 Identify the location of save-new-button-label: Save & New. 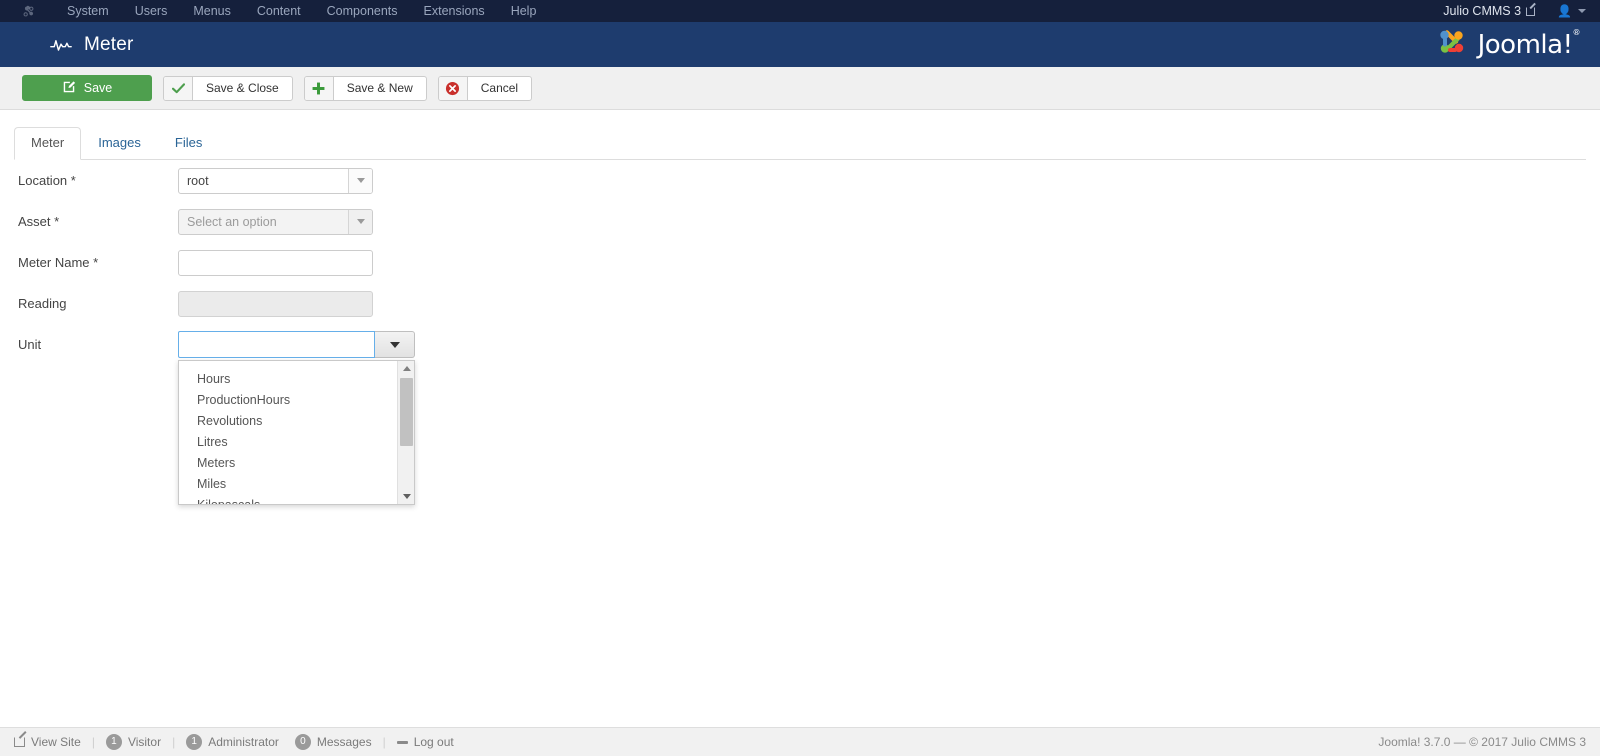
(379, 88).